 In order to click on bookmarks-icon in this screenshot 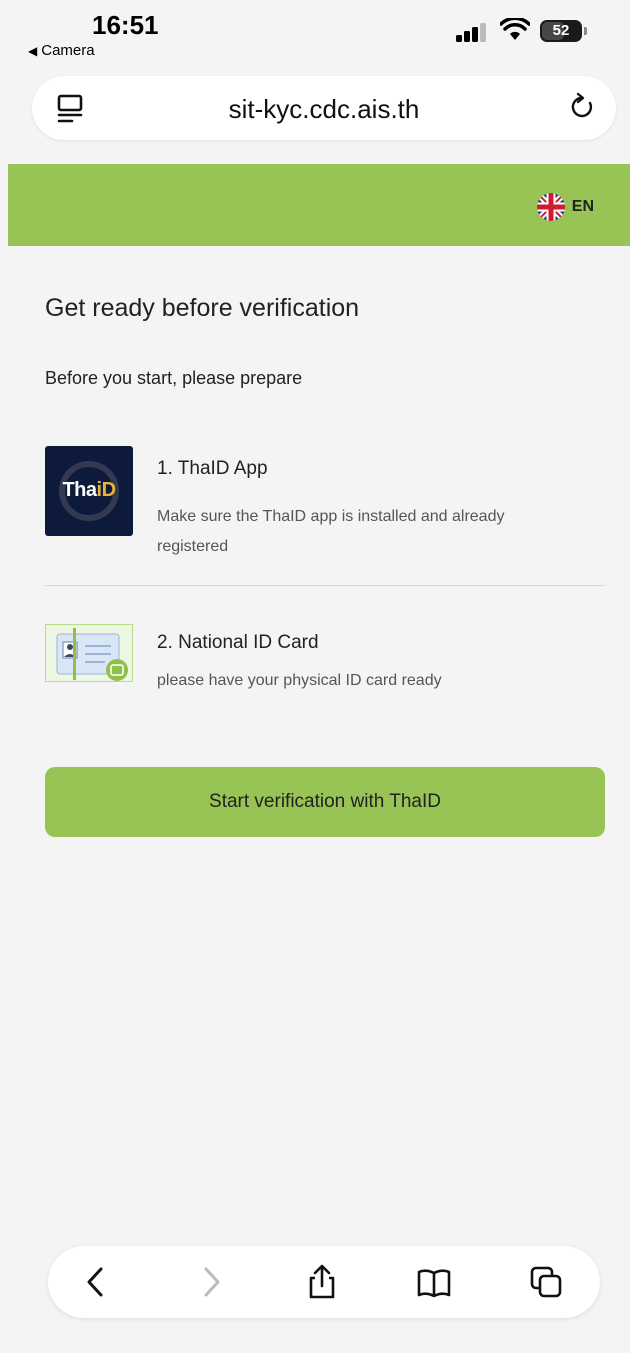, I will do `click(434, 1282)`.